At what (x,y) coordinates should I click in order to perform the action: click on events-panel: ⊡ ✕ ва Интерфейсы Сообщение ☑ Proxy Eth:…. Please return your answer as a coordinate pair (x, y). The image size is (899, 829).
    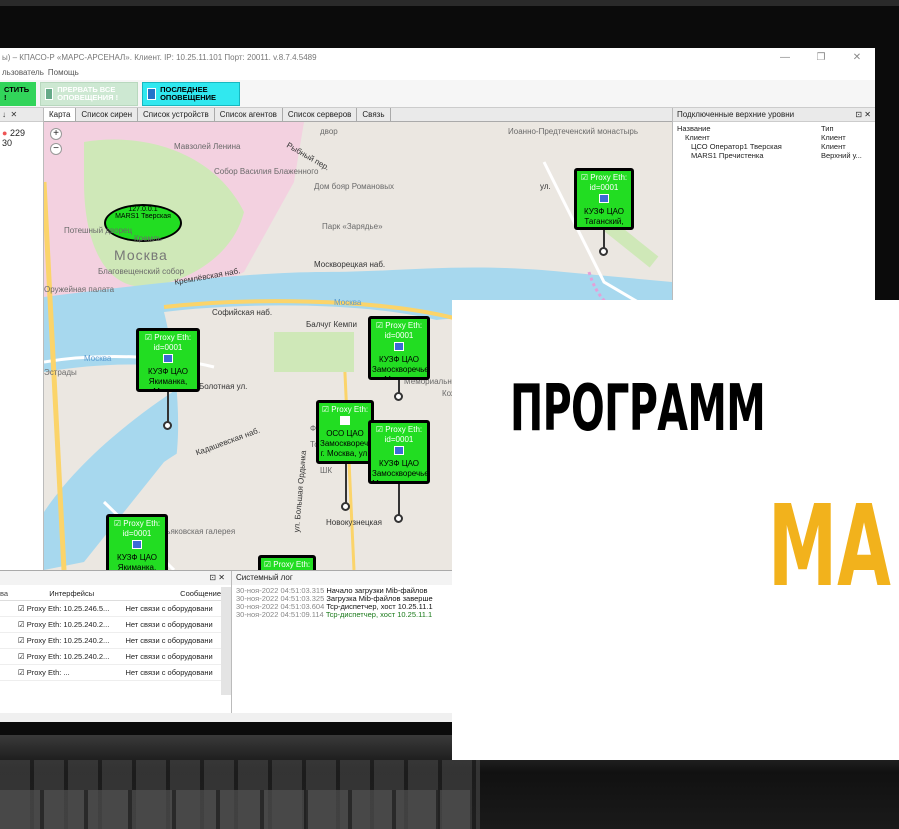
    Looking at the image, I should click on (116, 642).